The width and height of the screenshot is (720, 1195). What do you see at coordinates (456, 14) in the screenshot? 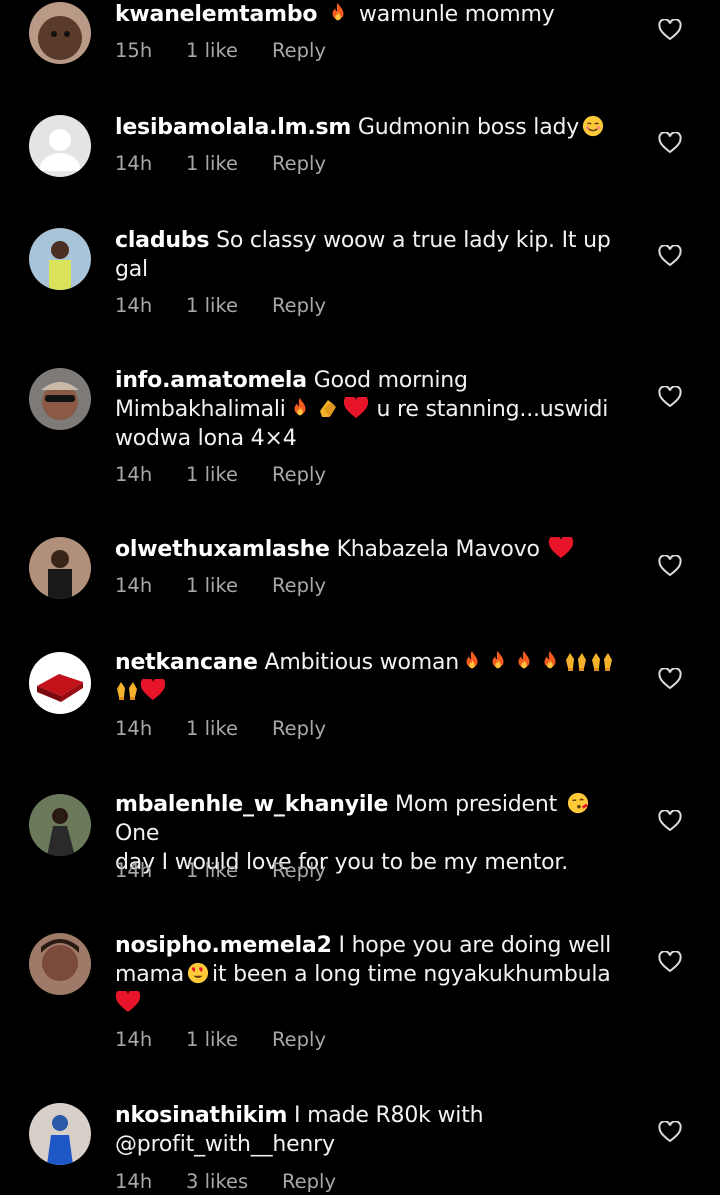
I see `comment-text: wamunle mommy` at bounding box center [456, 14].